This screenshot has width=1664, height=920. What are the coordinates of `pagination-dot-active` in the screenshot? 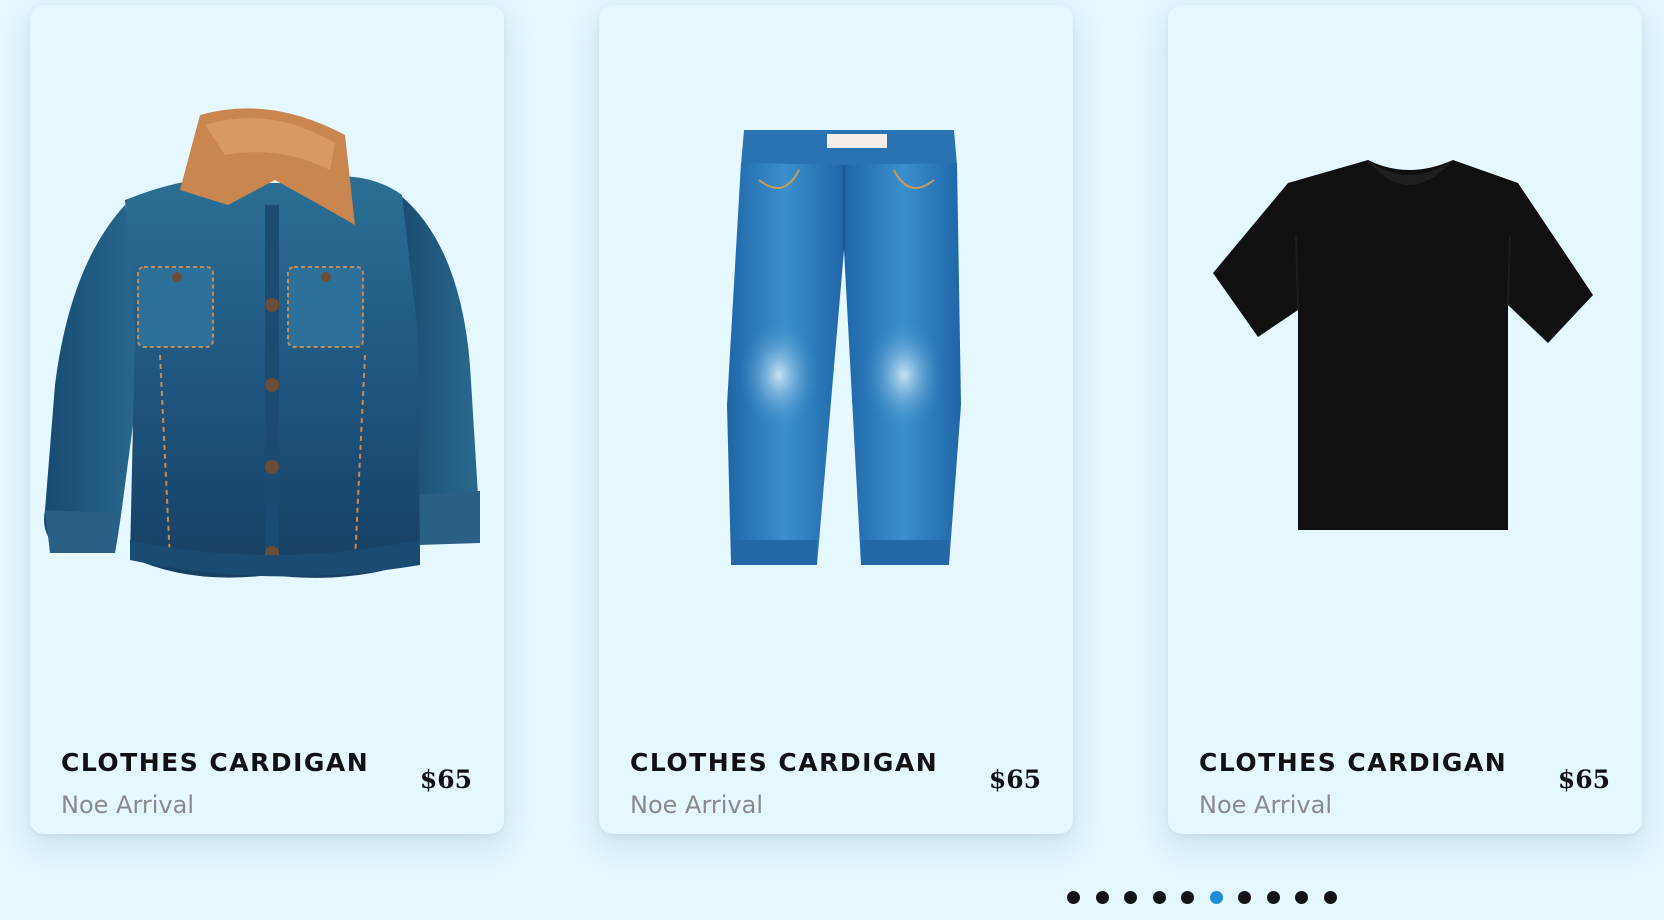 It's located at (1216, 897).